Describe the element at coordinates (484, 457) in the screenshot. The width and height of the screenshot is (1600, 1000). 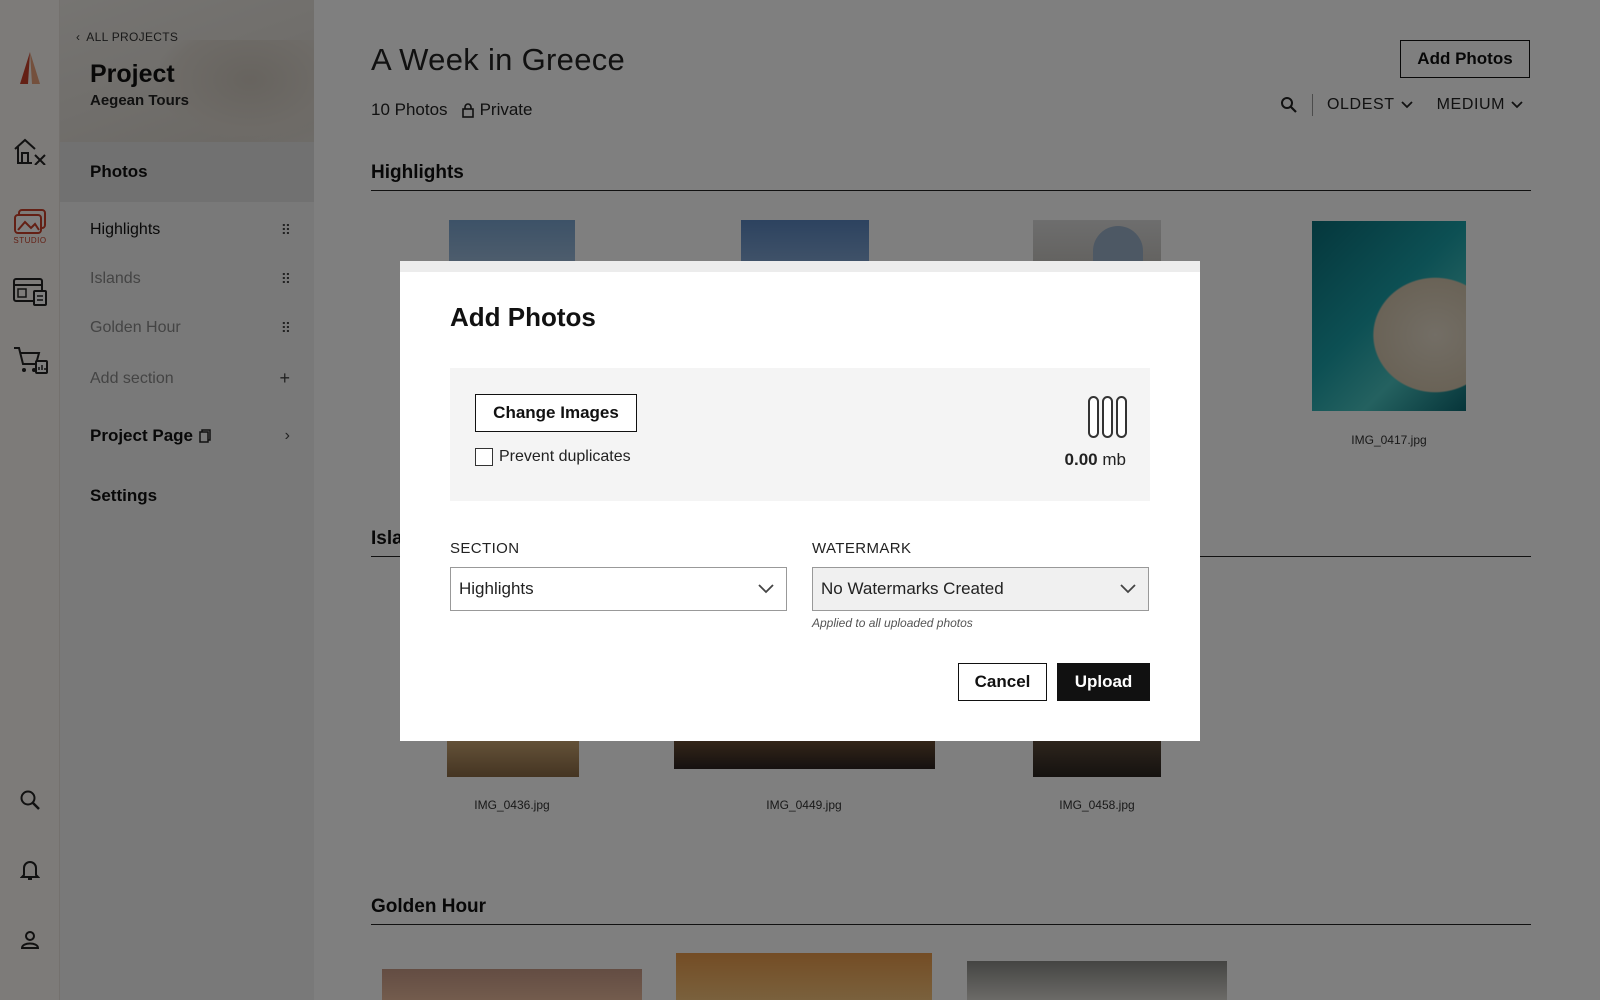
I see `prevent-duplicates-checkbox` at that location.